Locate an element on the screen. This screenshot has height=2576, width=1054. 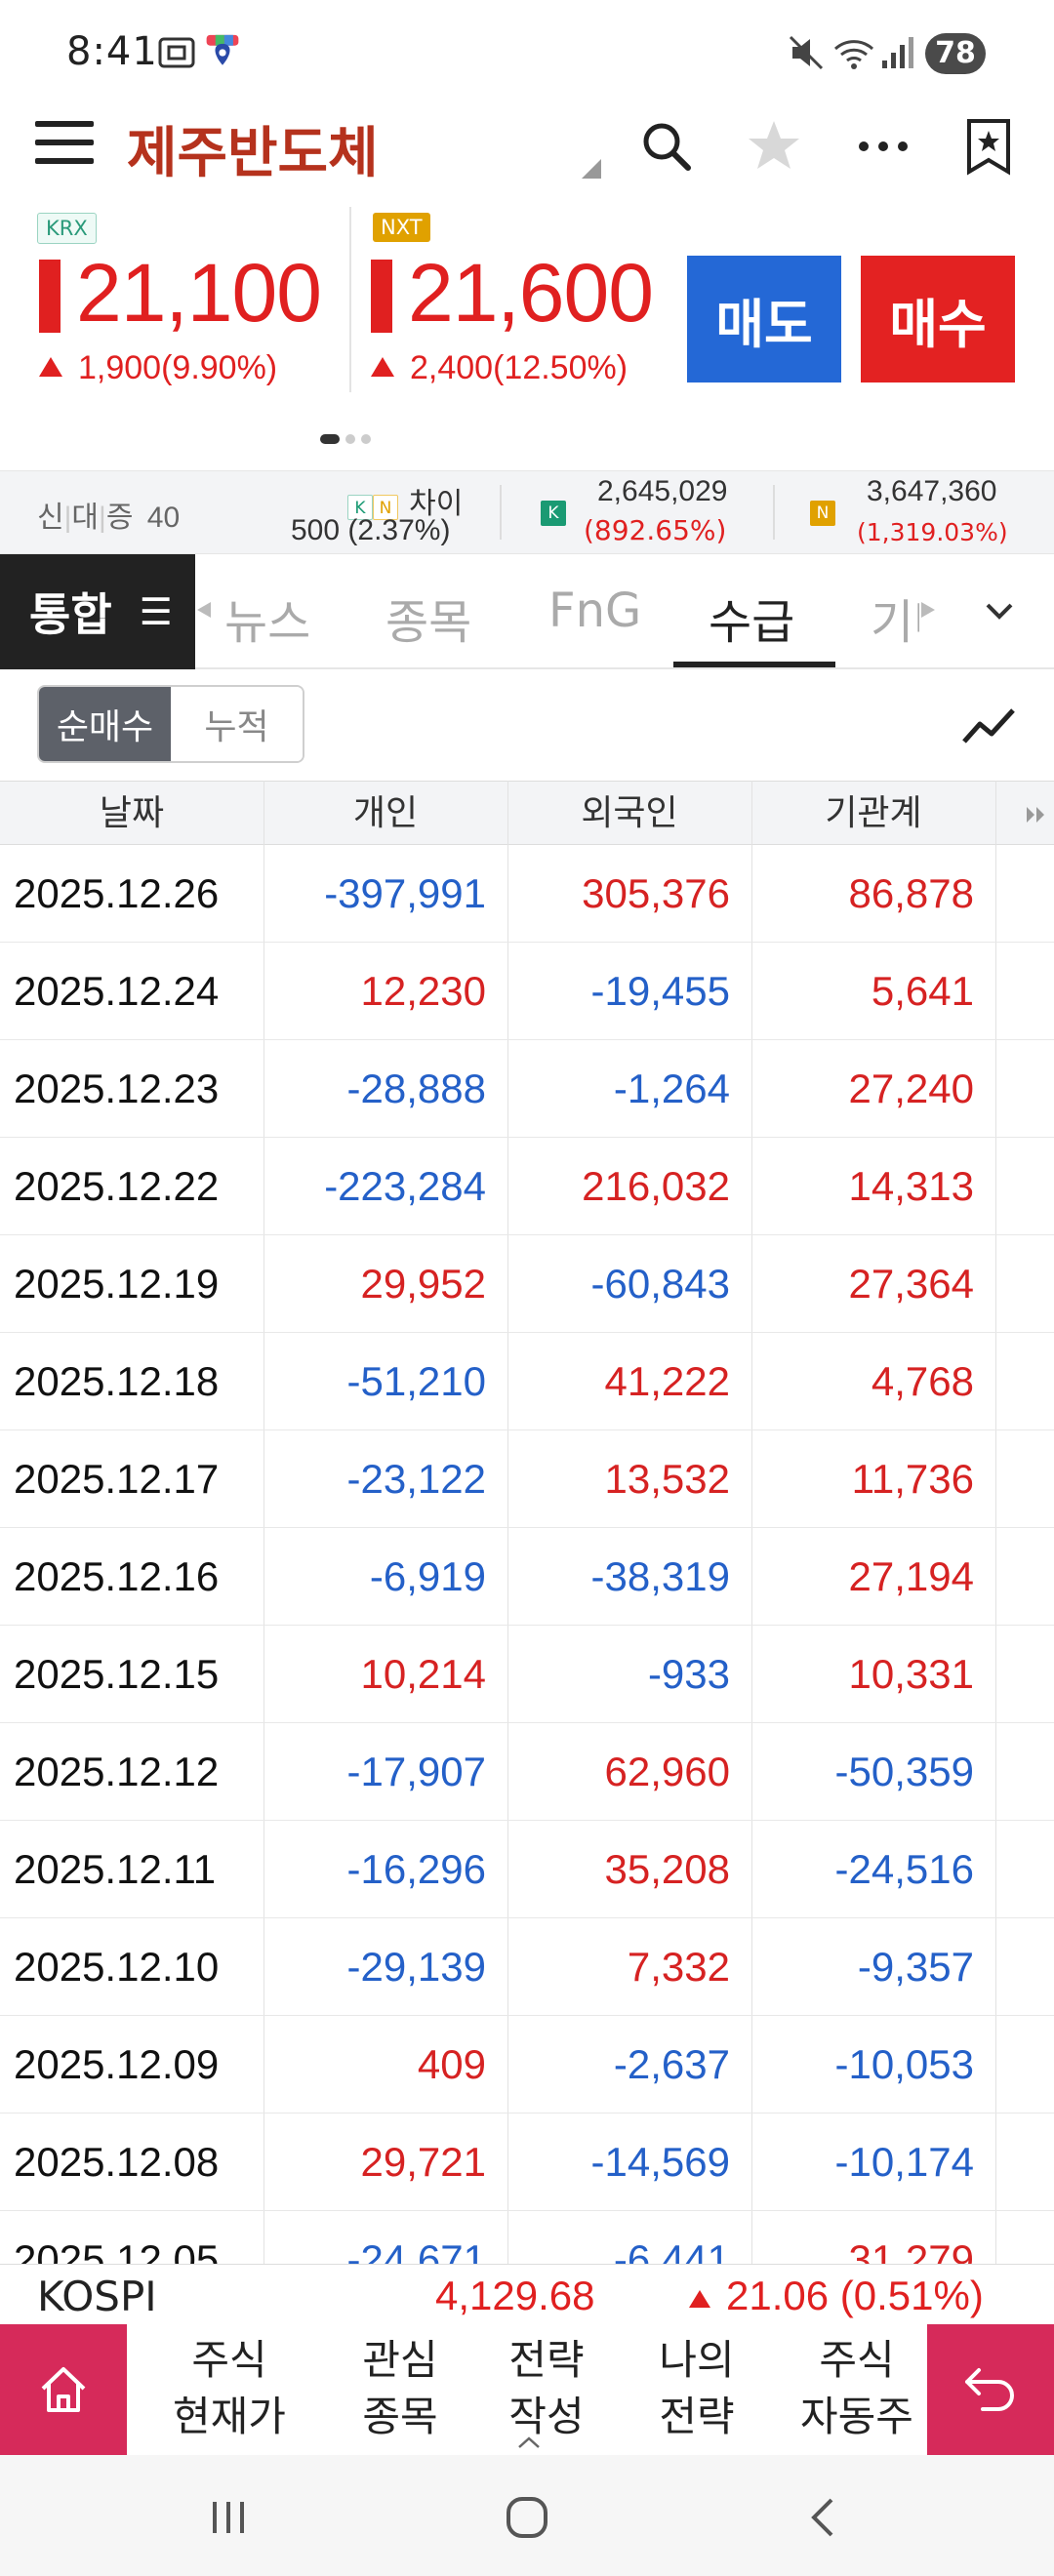
divider is located at coordinates (774, 512).